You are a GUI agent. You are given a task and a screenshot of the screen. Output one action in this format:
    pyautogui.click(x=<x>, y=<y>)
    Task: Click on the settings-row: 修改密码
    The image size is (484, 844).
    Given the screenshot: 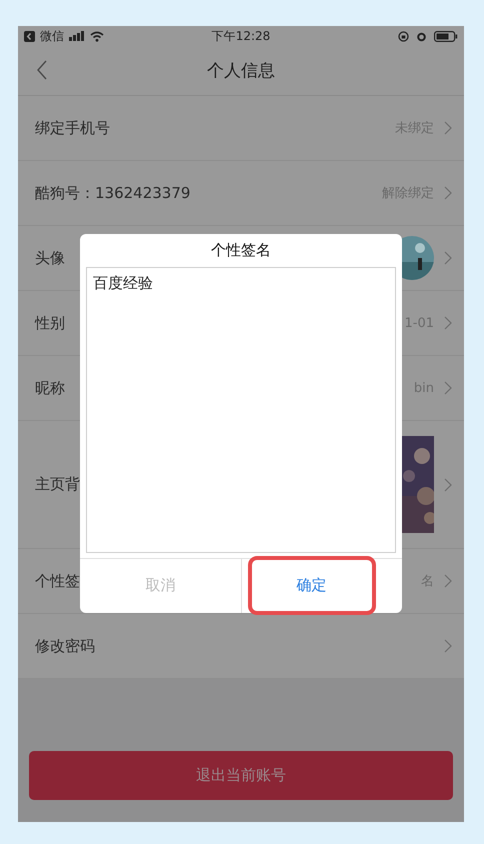 What is the action you would take?
    pyautogui.click(x=241, y=646)
    